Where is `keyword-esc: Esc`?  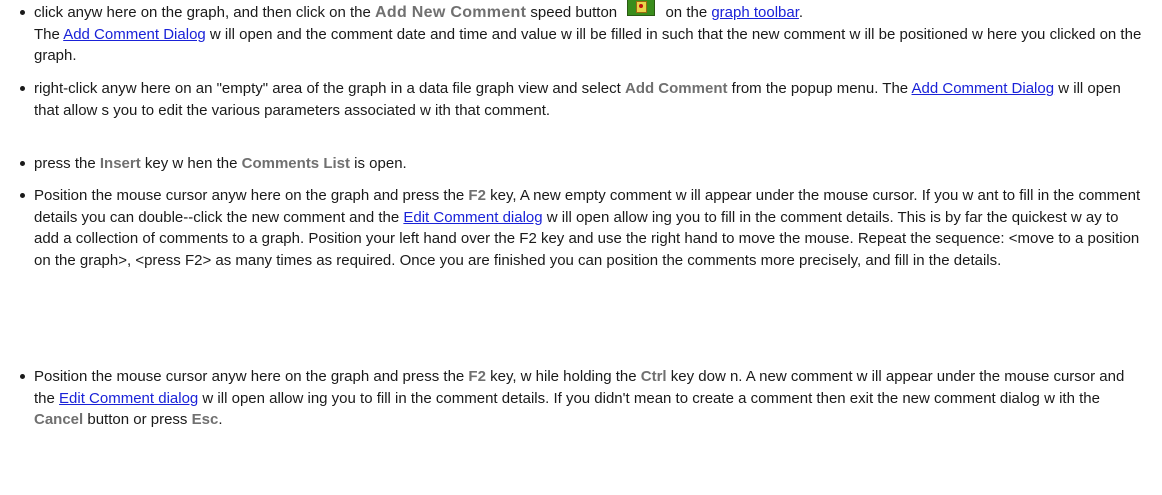
keyword-esc: Esc is located at coordinates (205, 419).